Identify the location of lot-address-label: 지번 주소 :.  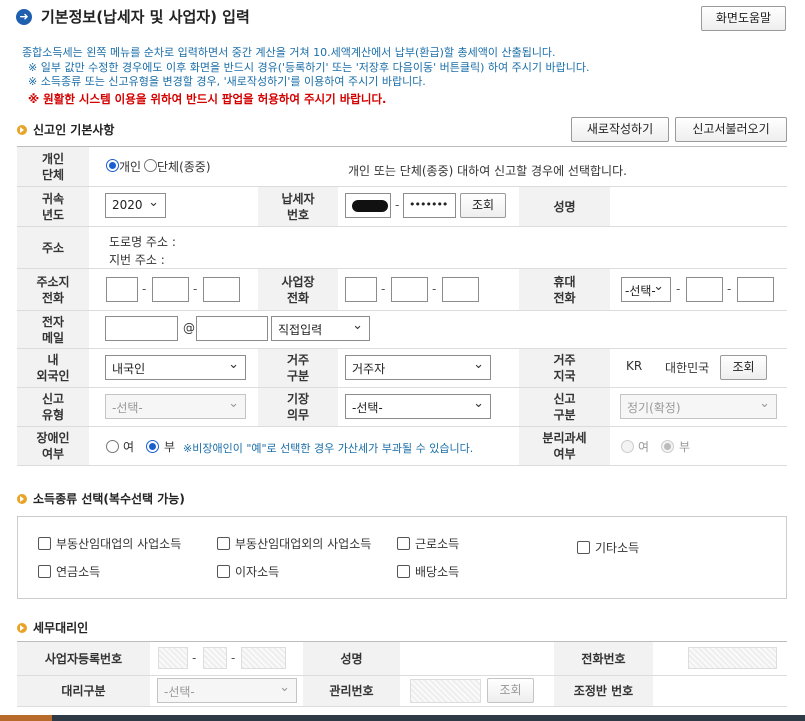
(137, 260).